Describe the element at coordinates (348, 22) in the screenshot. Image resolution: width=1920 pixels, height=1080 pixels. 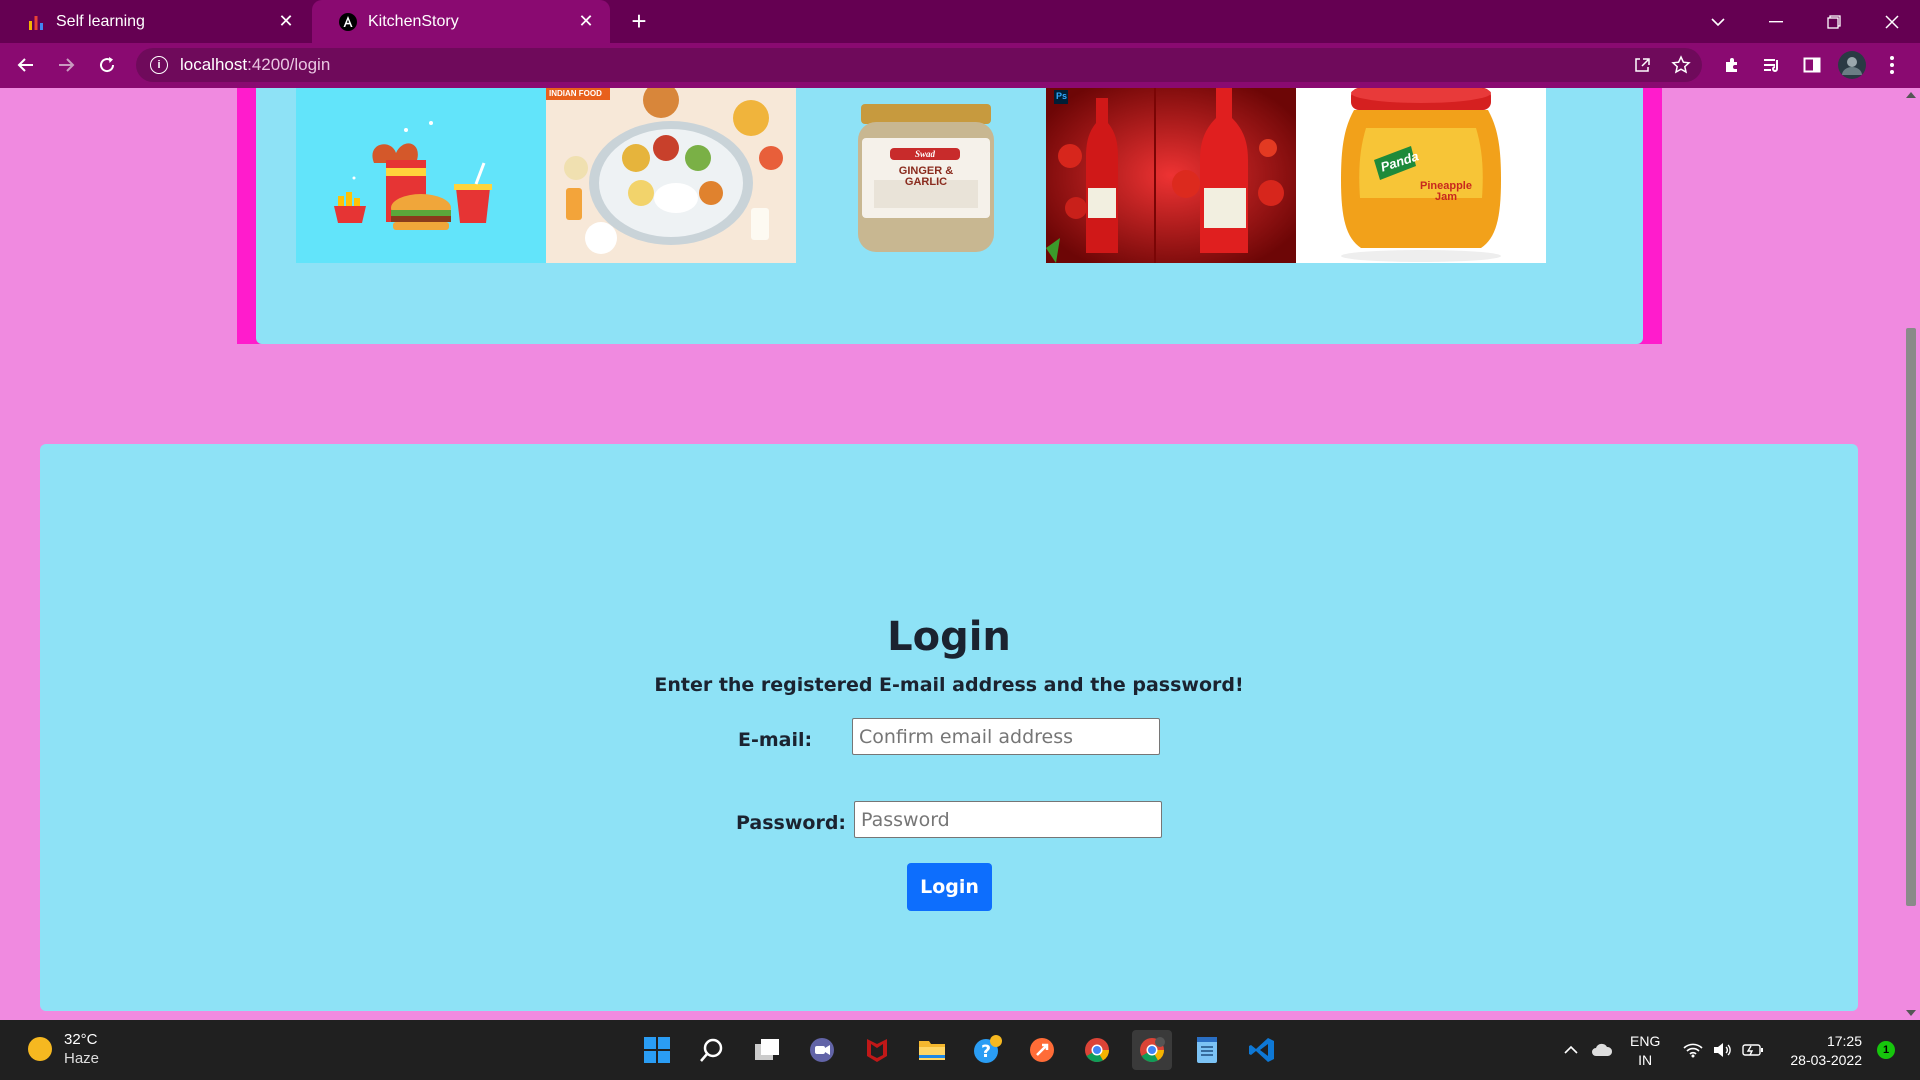
I see `angular-icon` at that location.